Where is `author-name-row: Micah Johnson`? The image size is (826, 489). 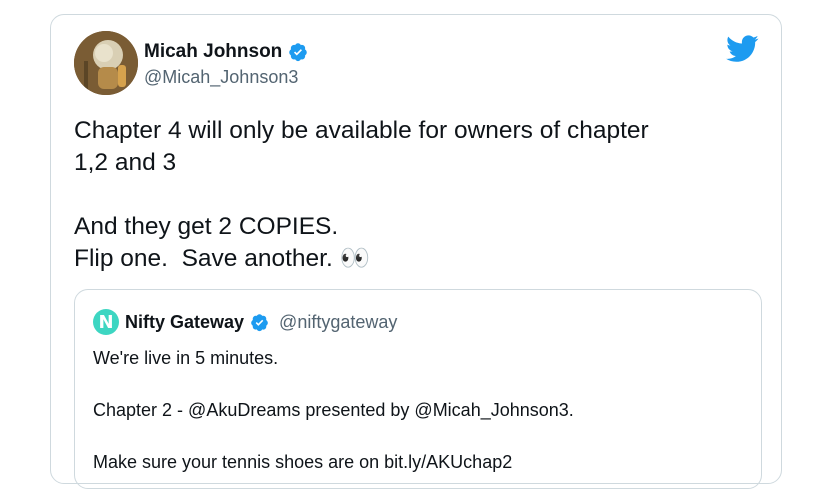 author-name-row: Micah Johnson is located at coordinates (226, 52).